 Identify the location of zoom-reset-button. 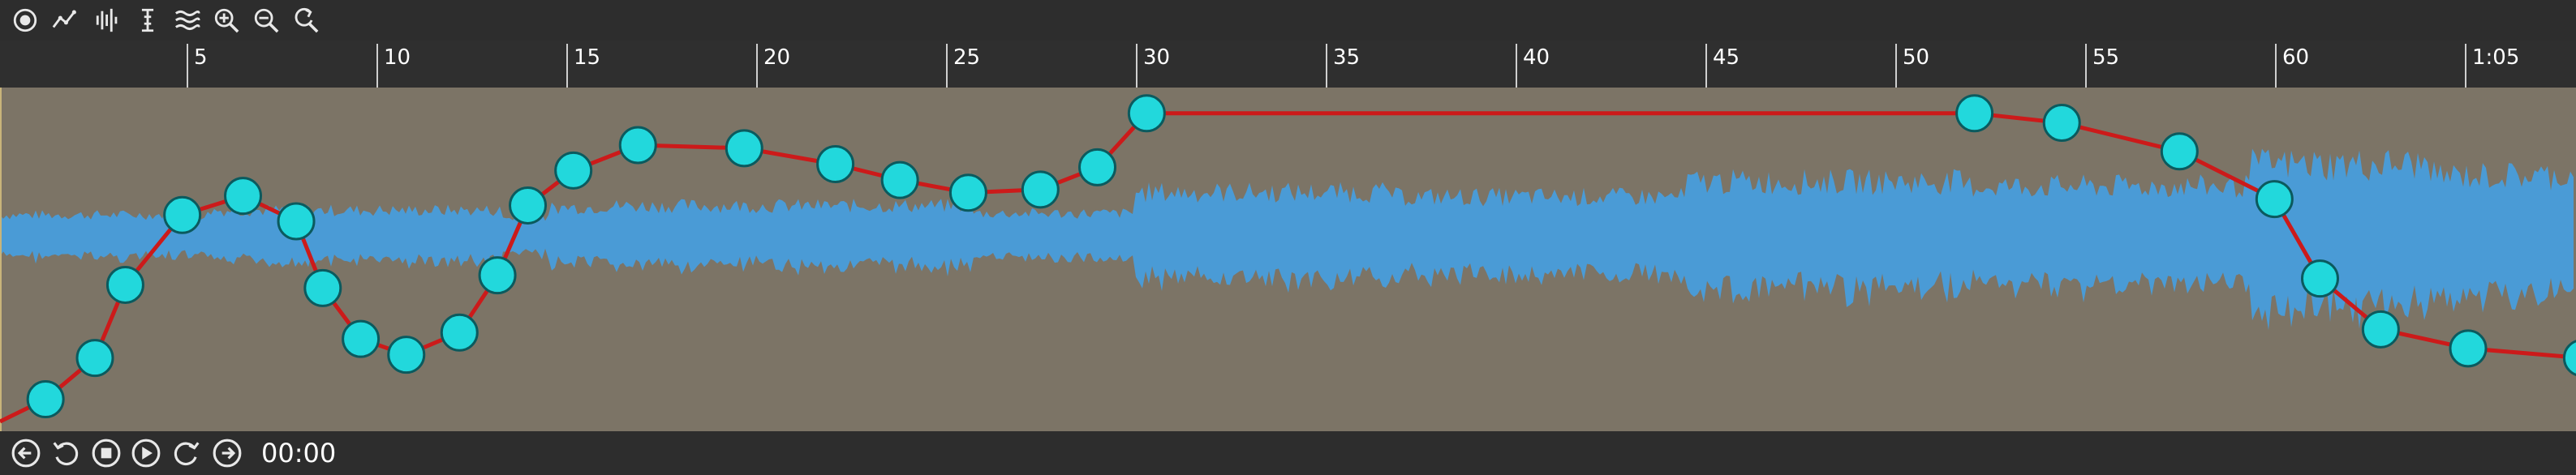
(306, 20).